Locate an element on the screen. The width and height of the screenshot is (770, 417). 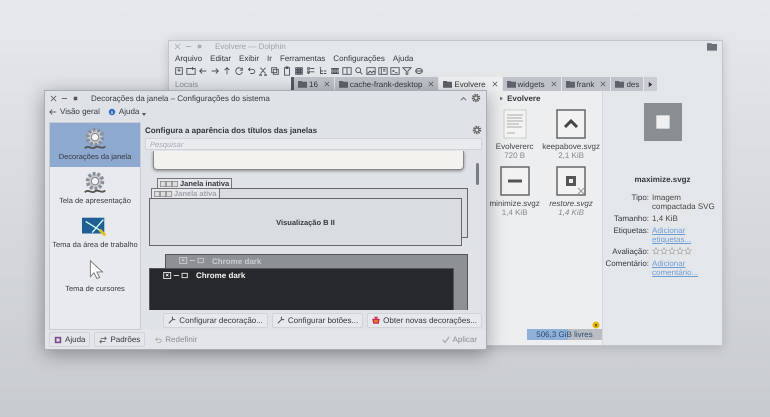
compact-view-icon is located at coordinates (311, 71).